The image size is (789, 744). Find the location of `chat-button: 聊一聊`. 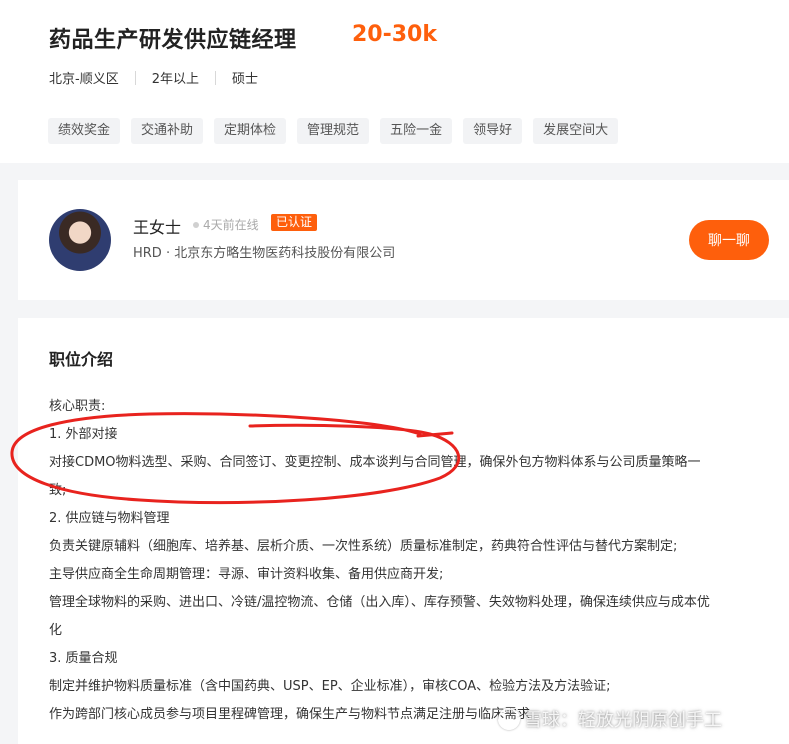

chat-button: 聊一聊 is located at coordinates (729, 240).